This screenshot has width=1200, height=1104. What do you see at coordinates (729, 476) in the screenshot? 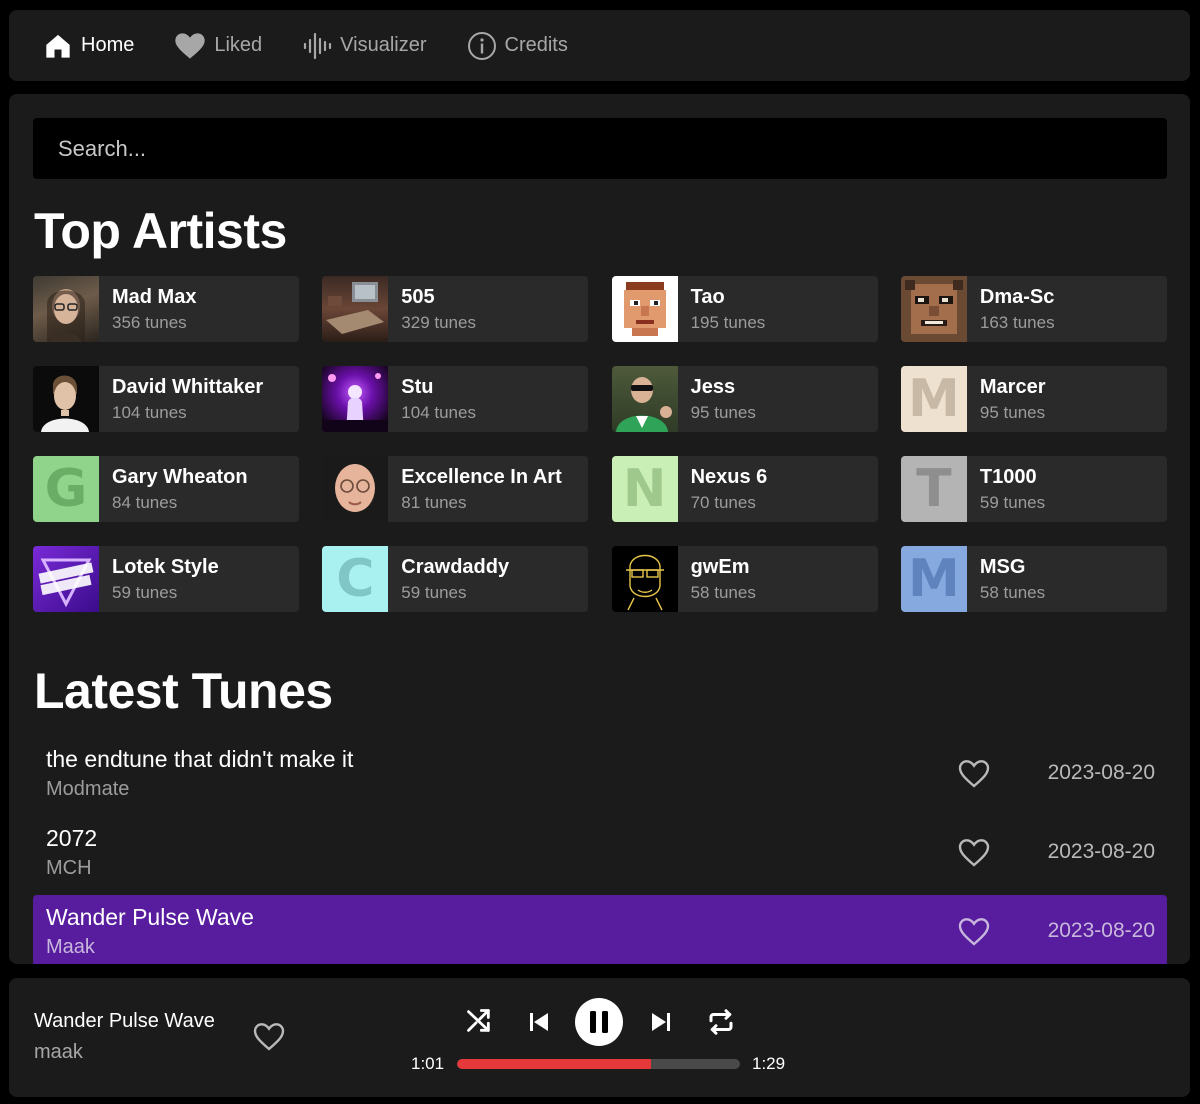
I see `artist-name: Nexus 6` at bounding box center [729, 476].